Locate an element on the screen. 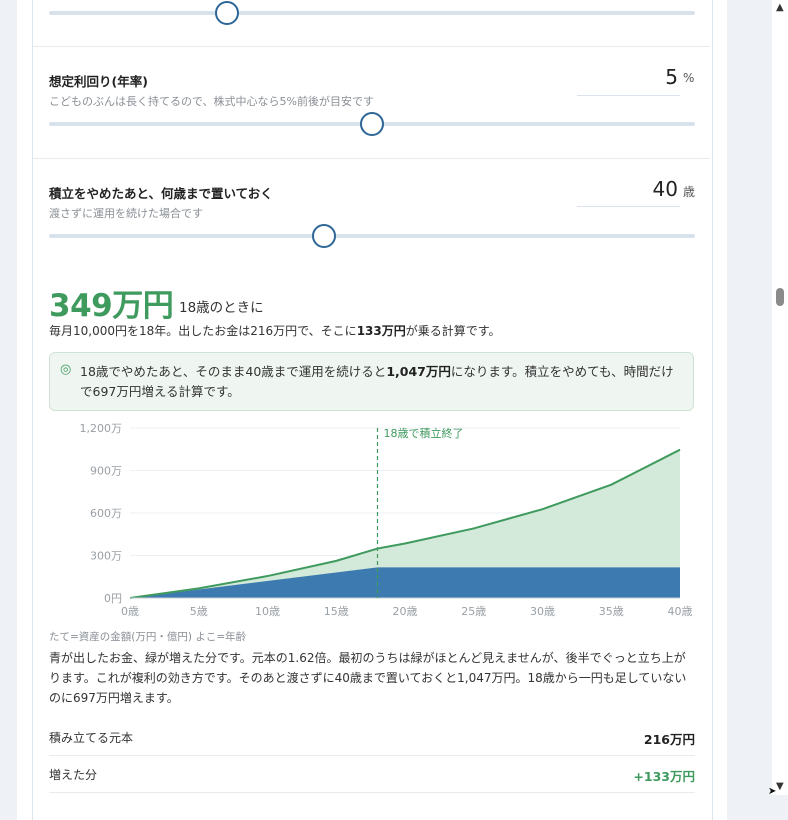 The height and width of the screenshot is (820, 788). summary-post: が乗る計算です。 is located at coordinates (453, 331).